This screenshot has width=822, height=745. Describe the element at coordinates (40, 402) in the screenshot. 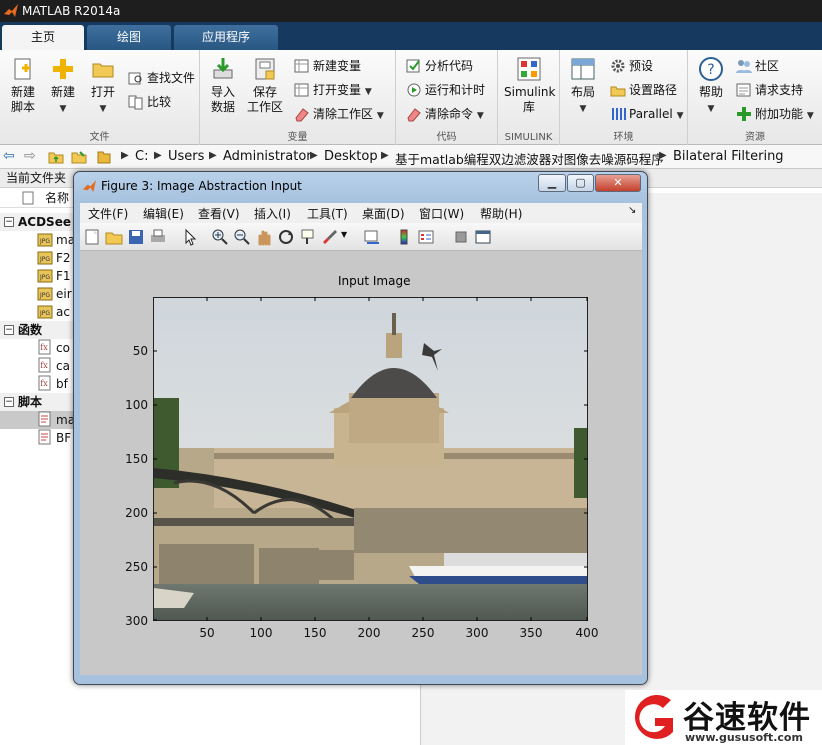

I see `section-scripts: − 脚本` at that location.